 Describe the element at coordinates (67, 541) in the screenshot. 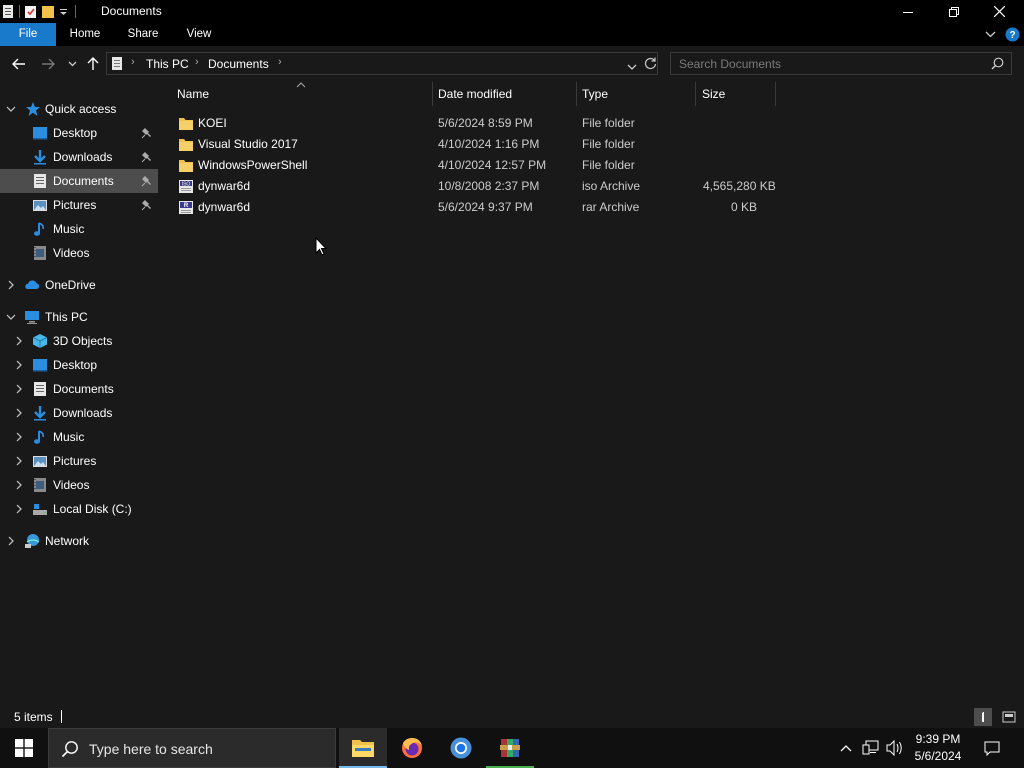

I see `nav-label: Network` at that location.